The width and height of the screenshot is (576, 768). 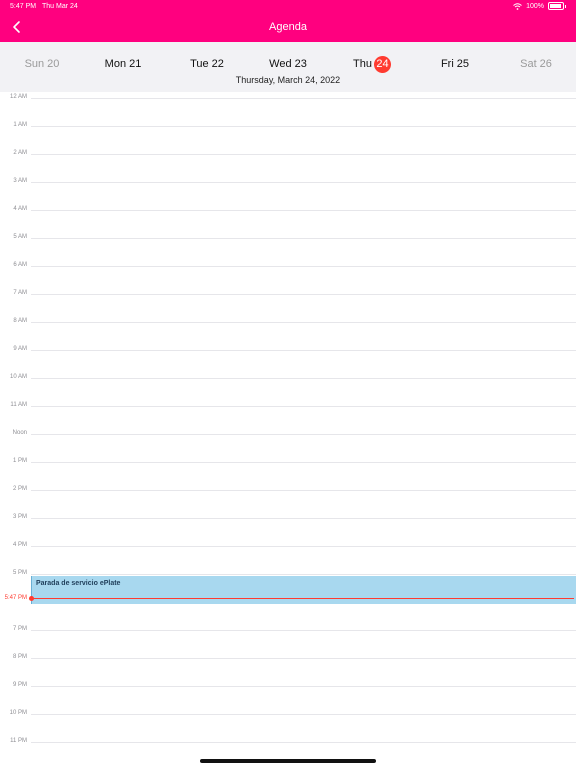 I want to click on hour-label: 5 AM, so click(x=20, y=237).